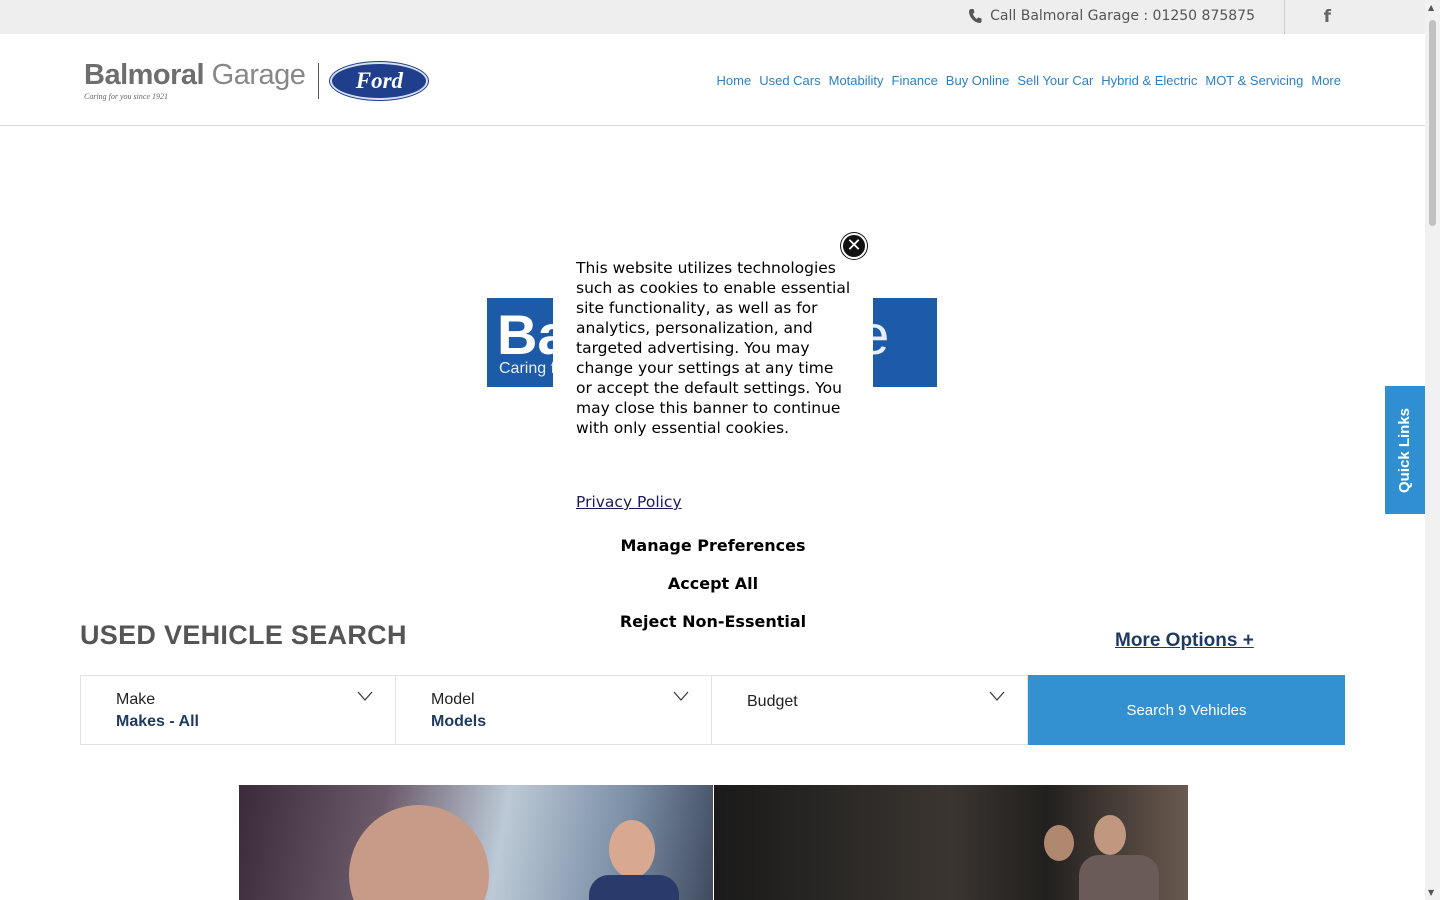 The width and height of the screenshot is (1440, 900). I want to click on scroll-up-icon: ▲, so click(1431, 7).